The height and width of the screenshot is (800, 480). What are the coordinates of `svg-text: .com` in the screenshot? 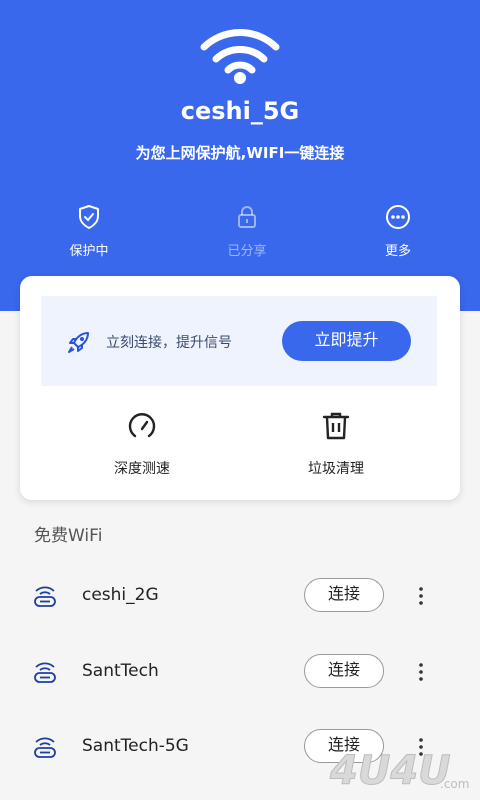 It's located at (454, 784).